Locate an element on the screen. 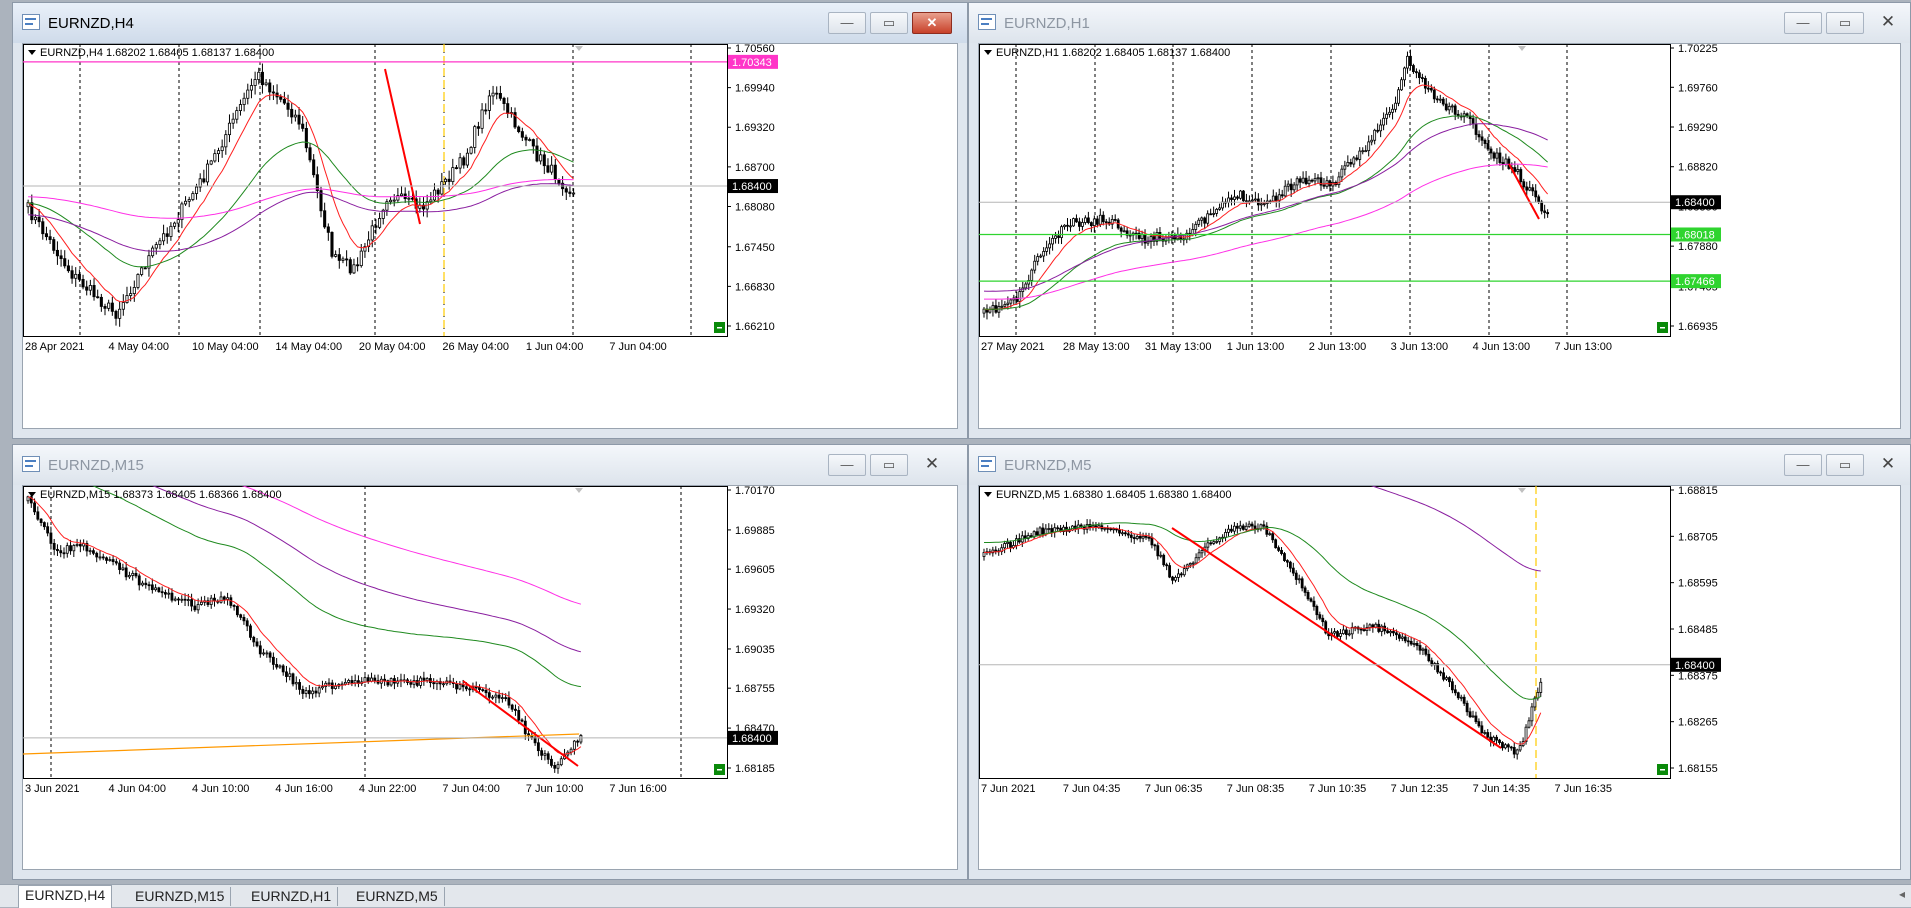 This screenshot has width=1911, height=908. tab-eurnzd-h1: EURNZD,H1 is located at coordinates (292, 896).